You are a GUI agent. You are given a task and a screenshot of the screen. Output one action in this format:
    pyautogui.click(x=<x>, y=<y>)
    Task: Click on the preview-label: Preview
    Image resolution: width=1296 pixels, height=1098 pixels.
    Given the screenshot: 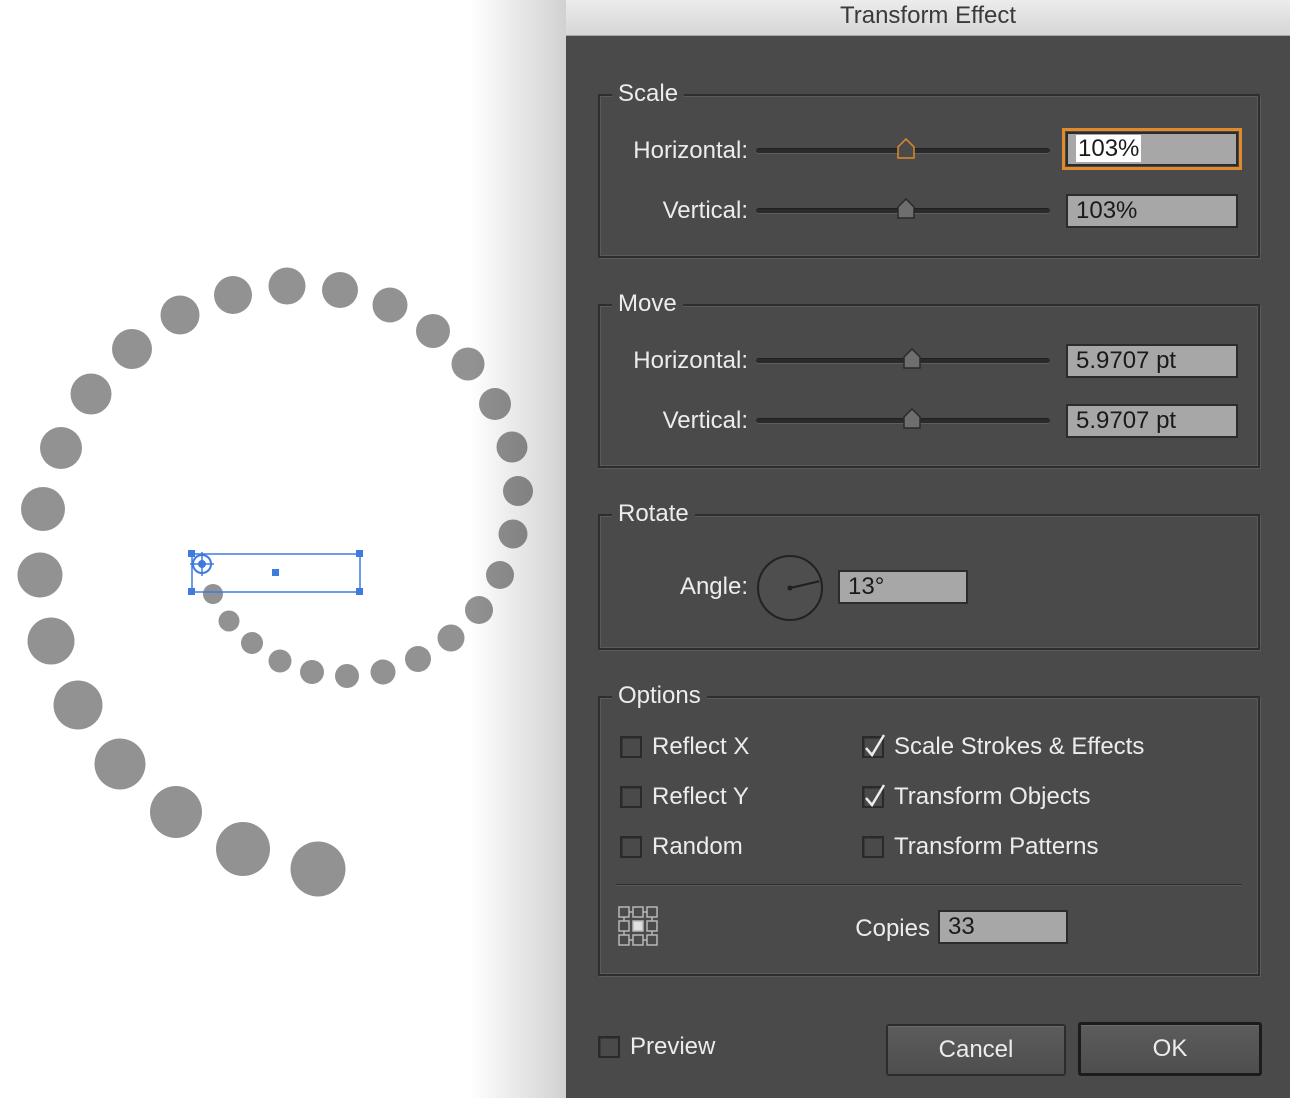 What is the action you would take?
    pyautogui.click(x=672, y=1047)
    